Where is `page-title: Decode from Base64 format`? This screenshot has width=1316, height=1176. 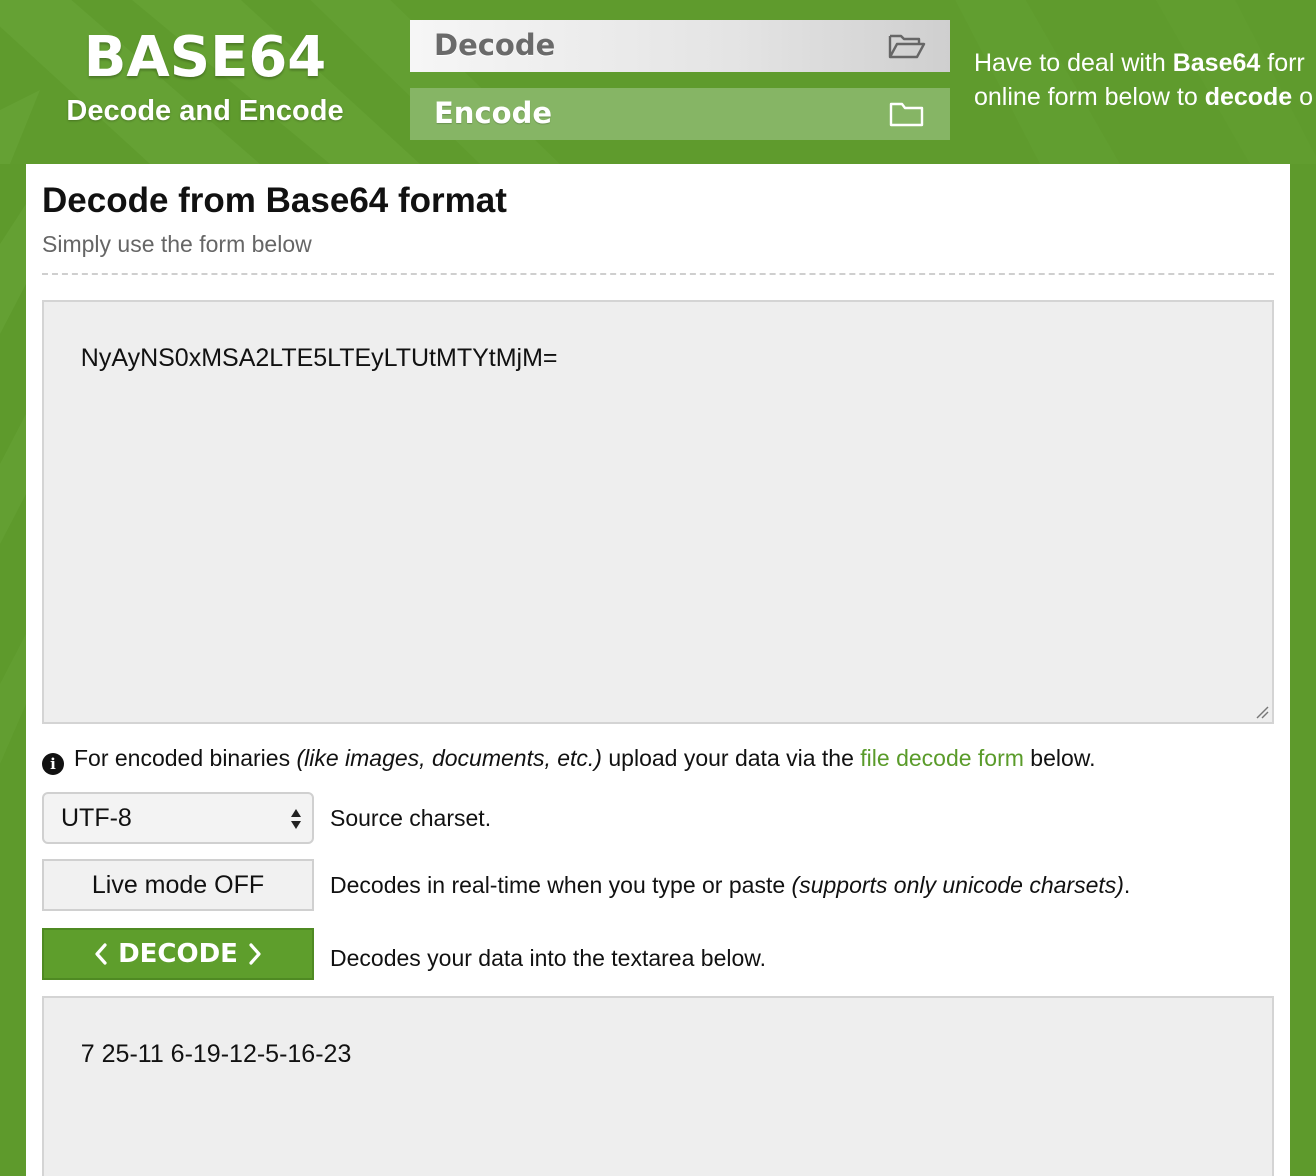 page-title: Decode from Base64 format is located at coordinates (274, 200).